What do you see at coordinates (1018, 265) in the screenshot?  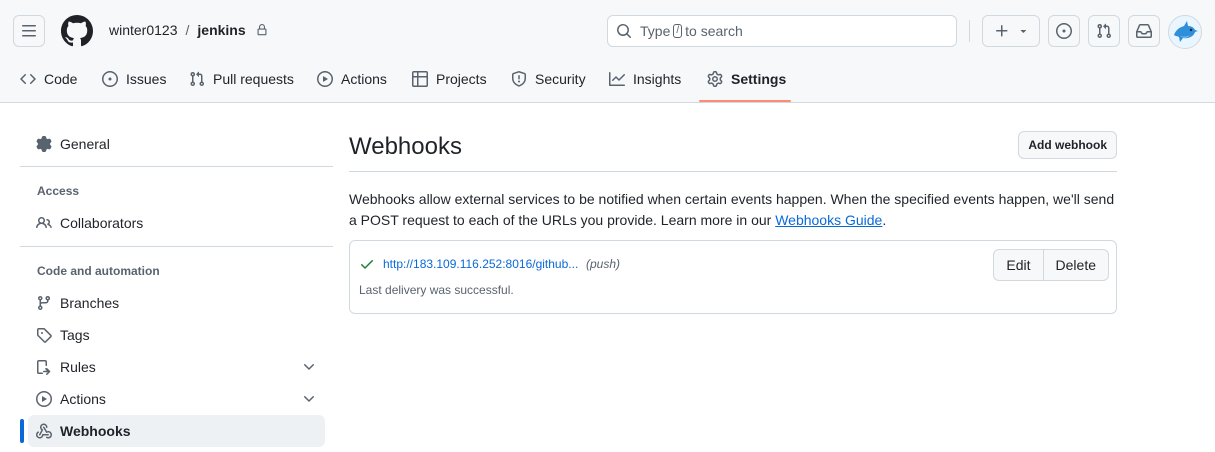 I see `edit-webhook-button: Edit` at bounding box center [1018, 265].